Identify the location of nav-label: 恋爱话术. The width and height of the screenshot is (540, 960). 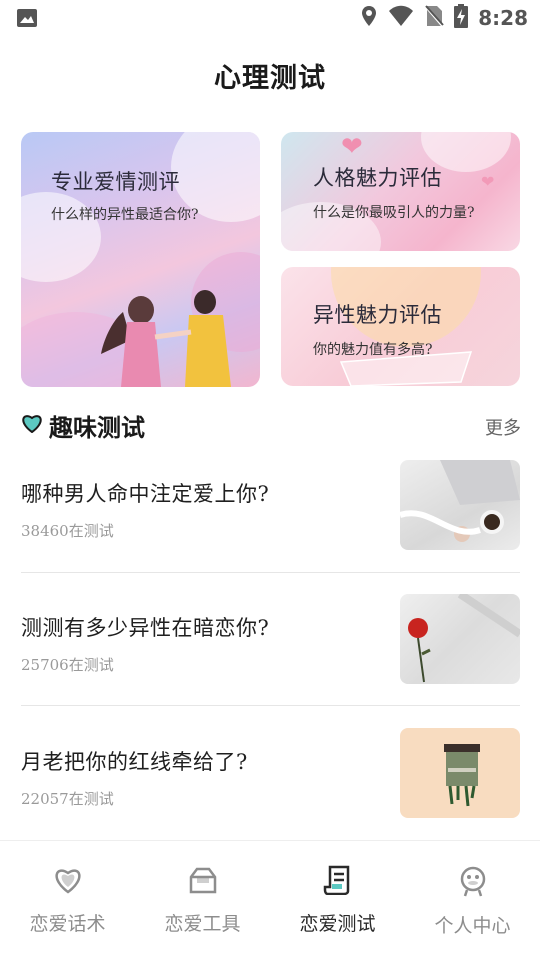
(67, 924).